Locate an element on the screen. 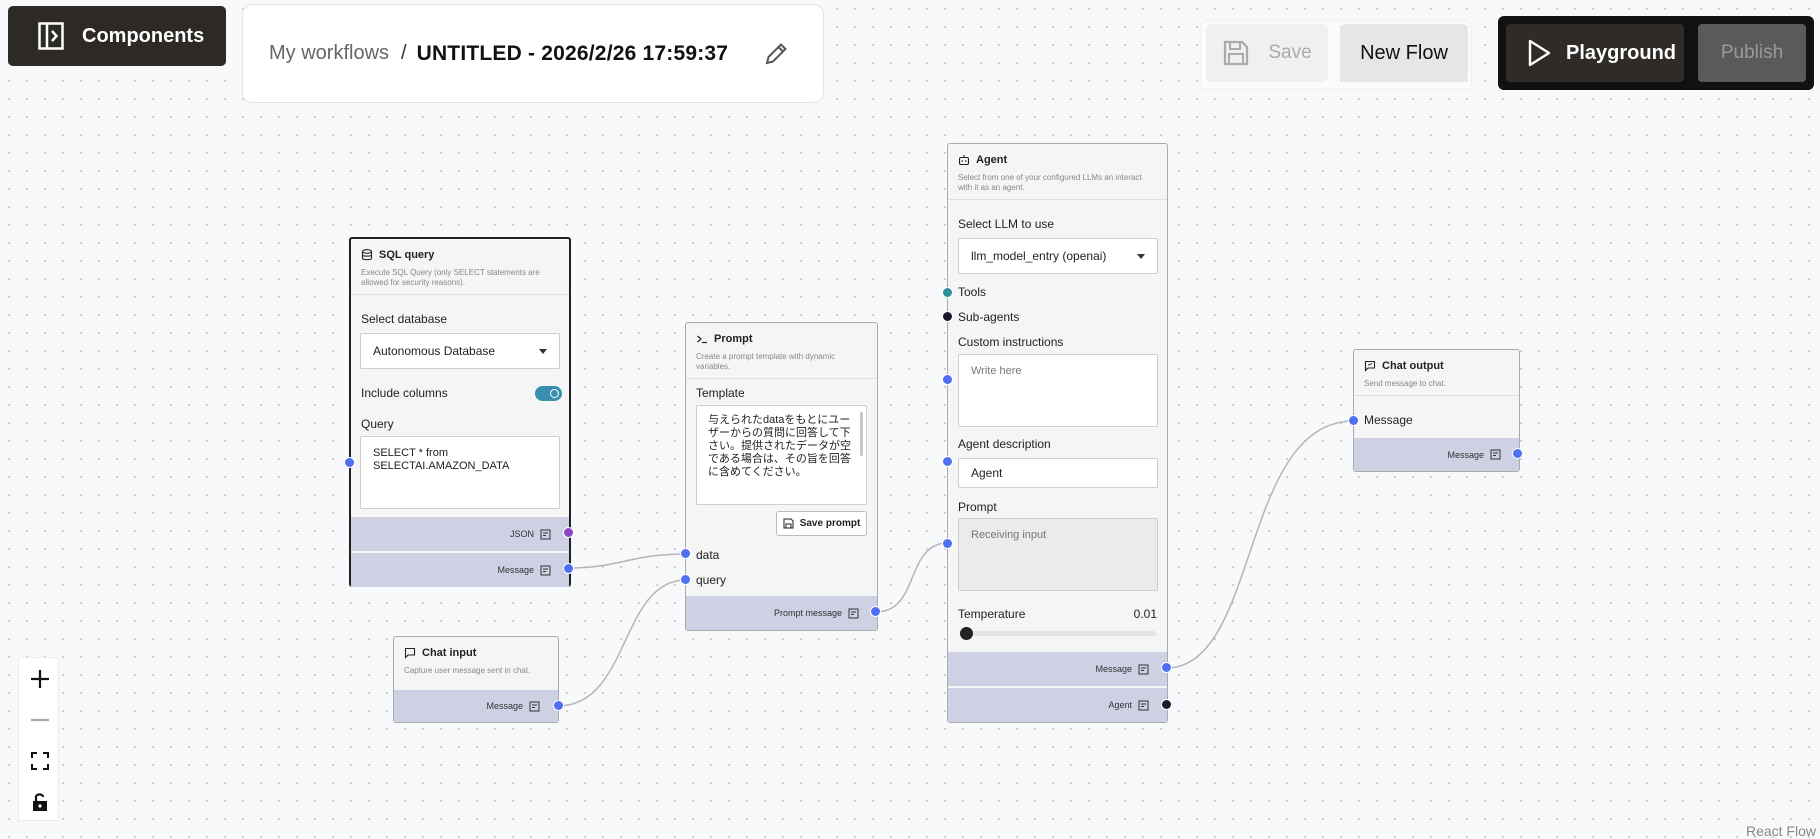 The height and width of the screenshot is (839, 1820). unlock-icon is located at coordinates (39, 801).